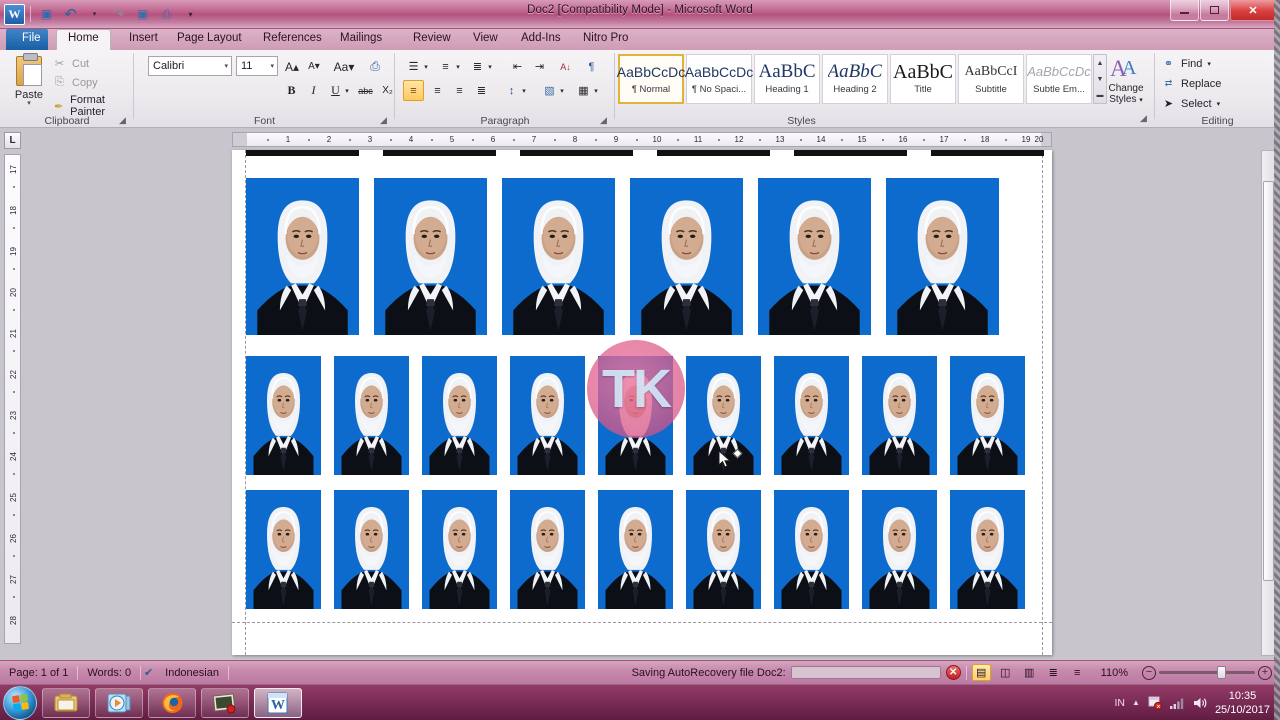  I want to click on show-hidden-icons-icon: ▲, so click(1136, 702).